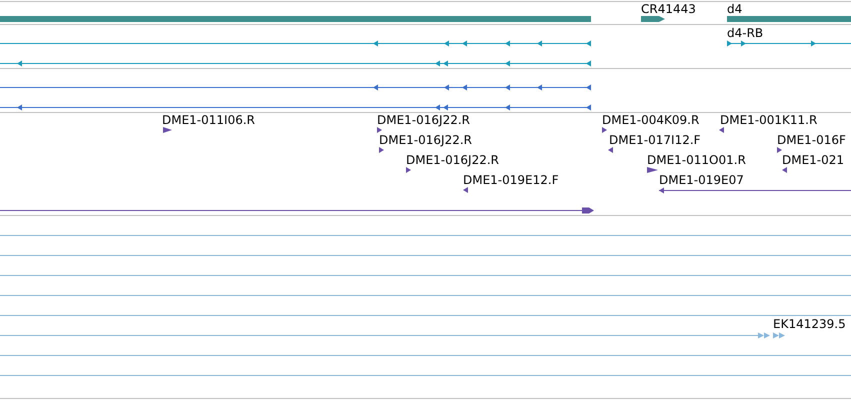 Image resolution: width=851 pixels, height=400 pixels. I want to click on clone-label: DME1-011O01.R, so click(696, 160).